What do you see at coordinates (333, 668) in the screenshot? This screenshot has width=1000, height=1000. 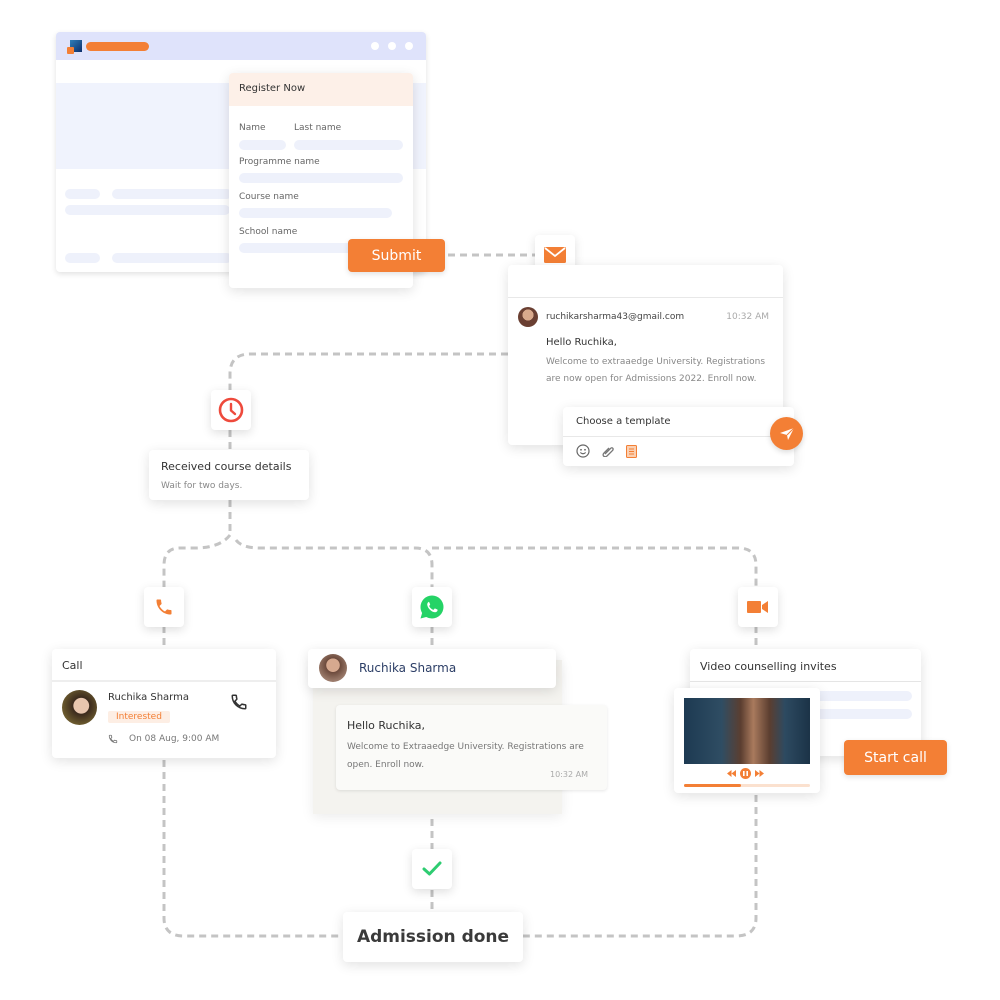 I see `whatsapp-avatar` at bounding box center [333, 668].